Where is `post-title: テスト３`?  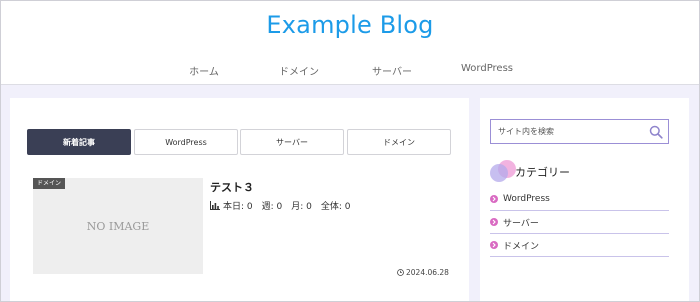
post-title: テスト３ is located at coordinates (232, 187).